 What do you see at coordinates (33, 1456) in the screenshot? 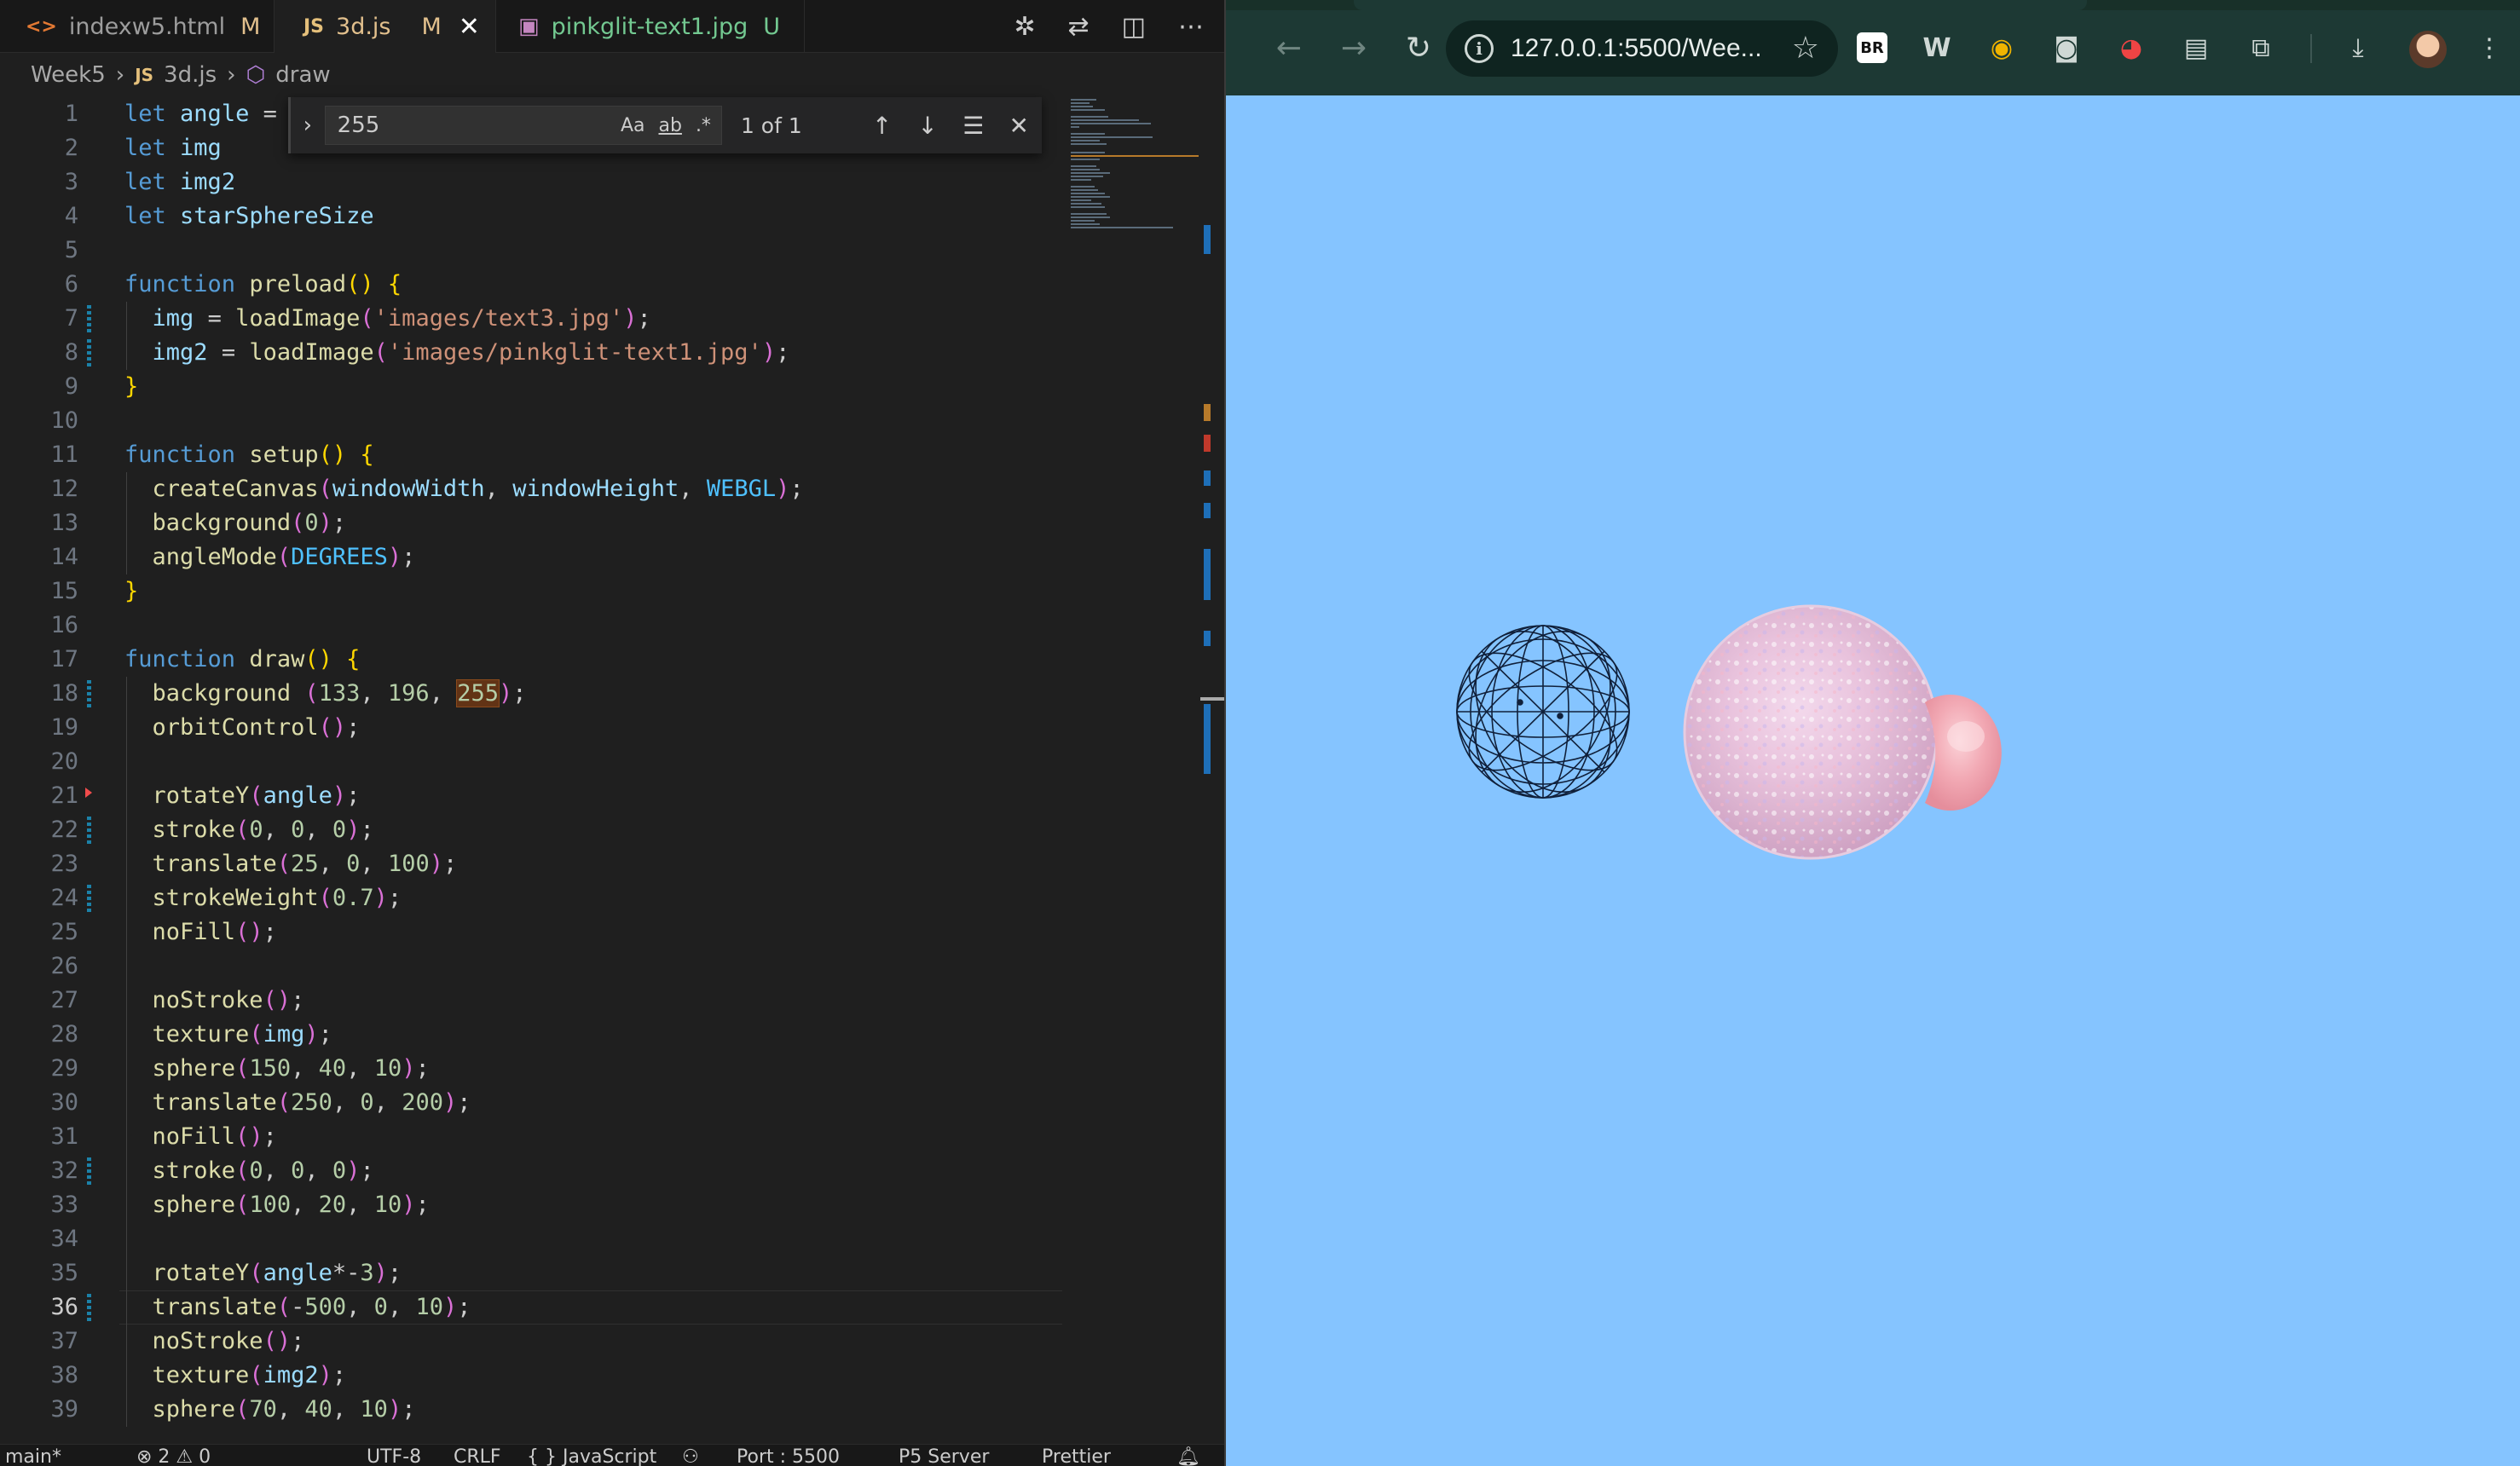
I see `branch-indicator: main*` at bounding box center [33, 1456].